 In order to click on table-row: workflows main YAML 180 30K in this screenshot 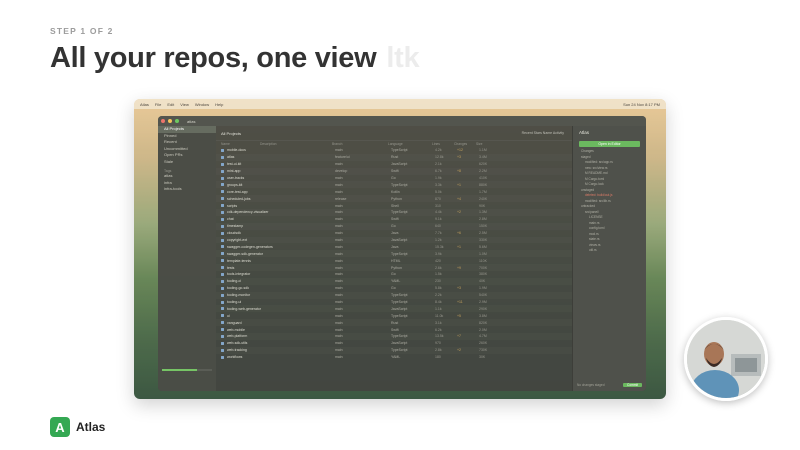, I will do `click(394, 357)`.